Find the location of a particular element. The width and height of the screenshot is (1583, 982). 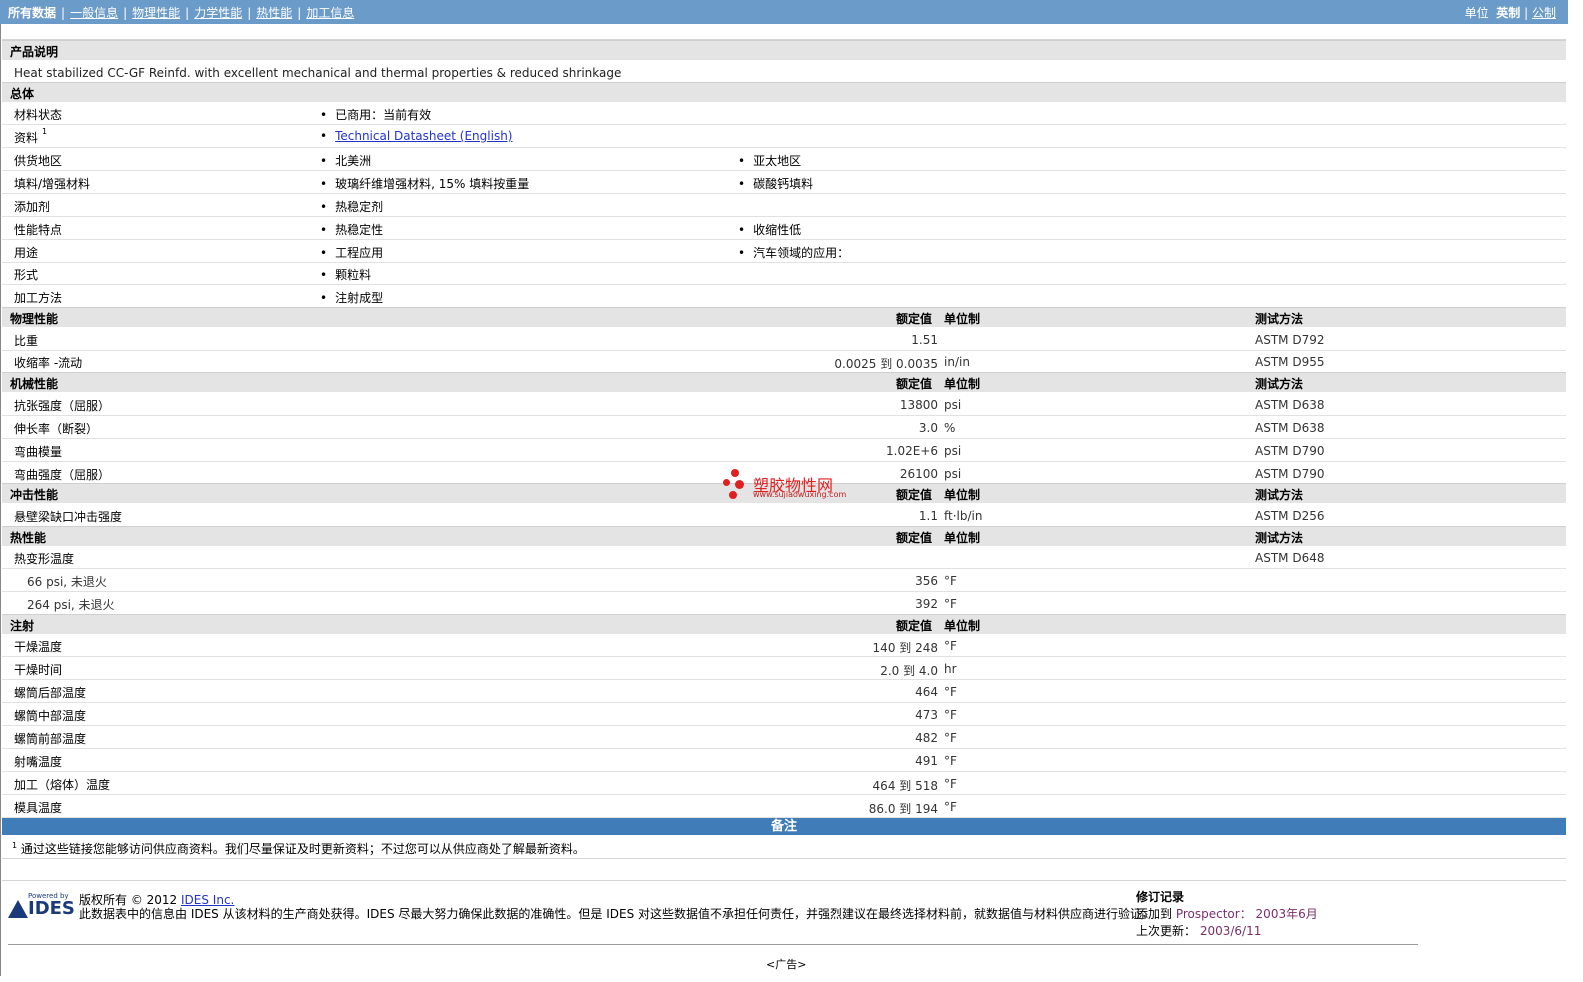

general-row: 添加剂 热稳定剂 is located at coordinates (784, 205).